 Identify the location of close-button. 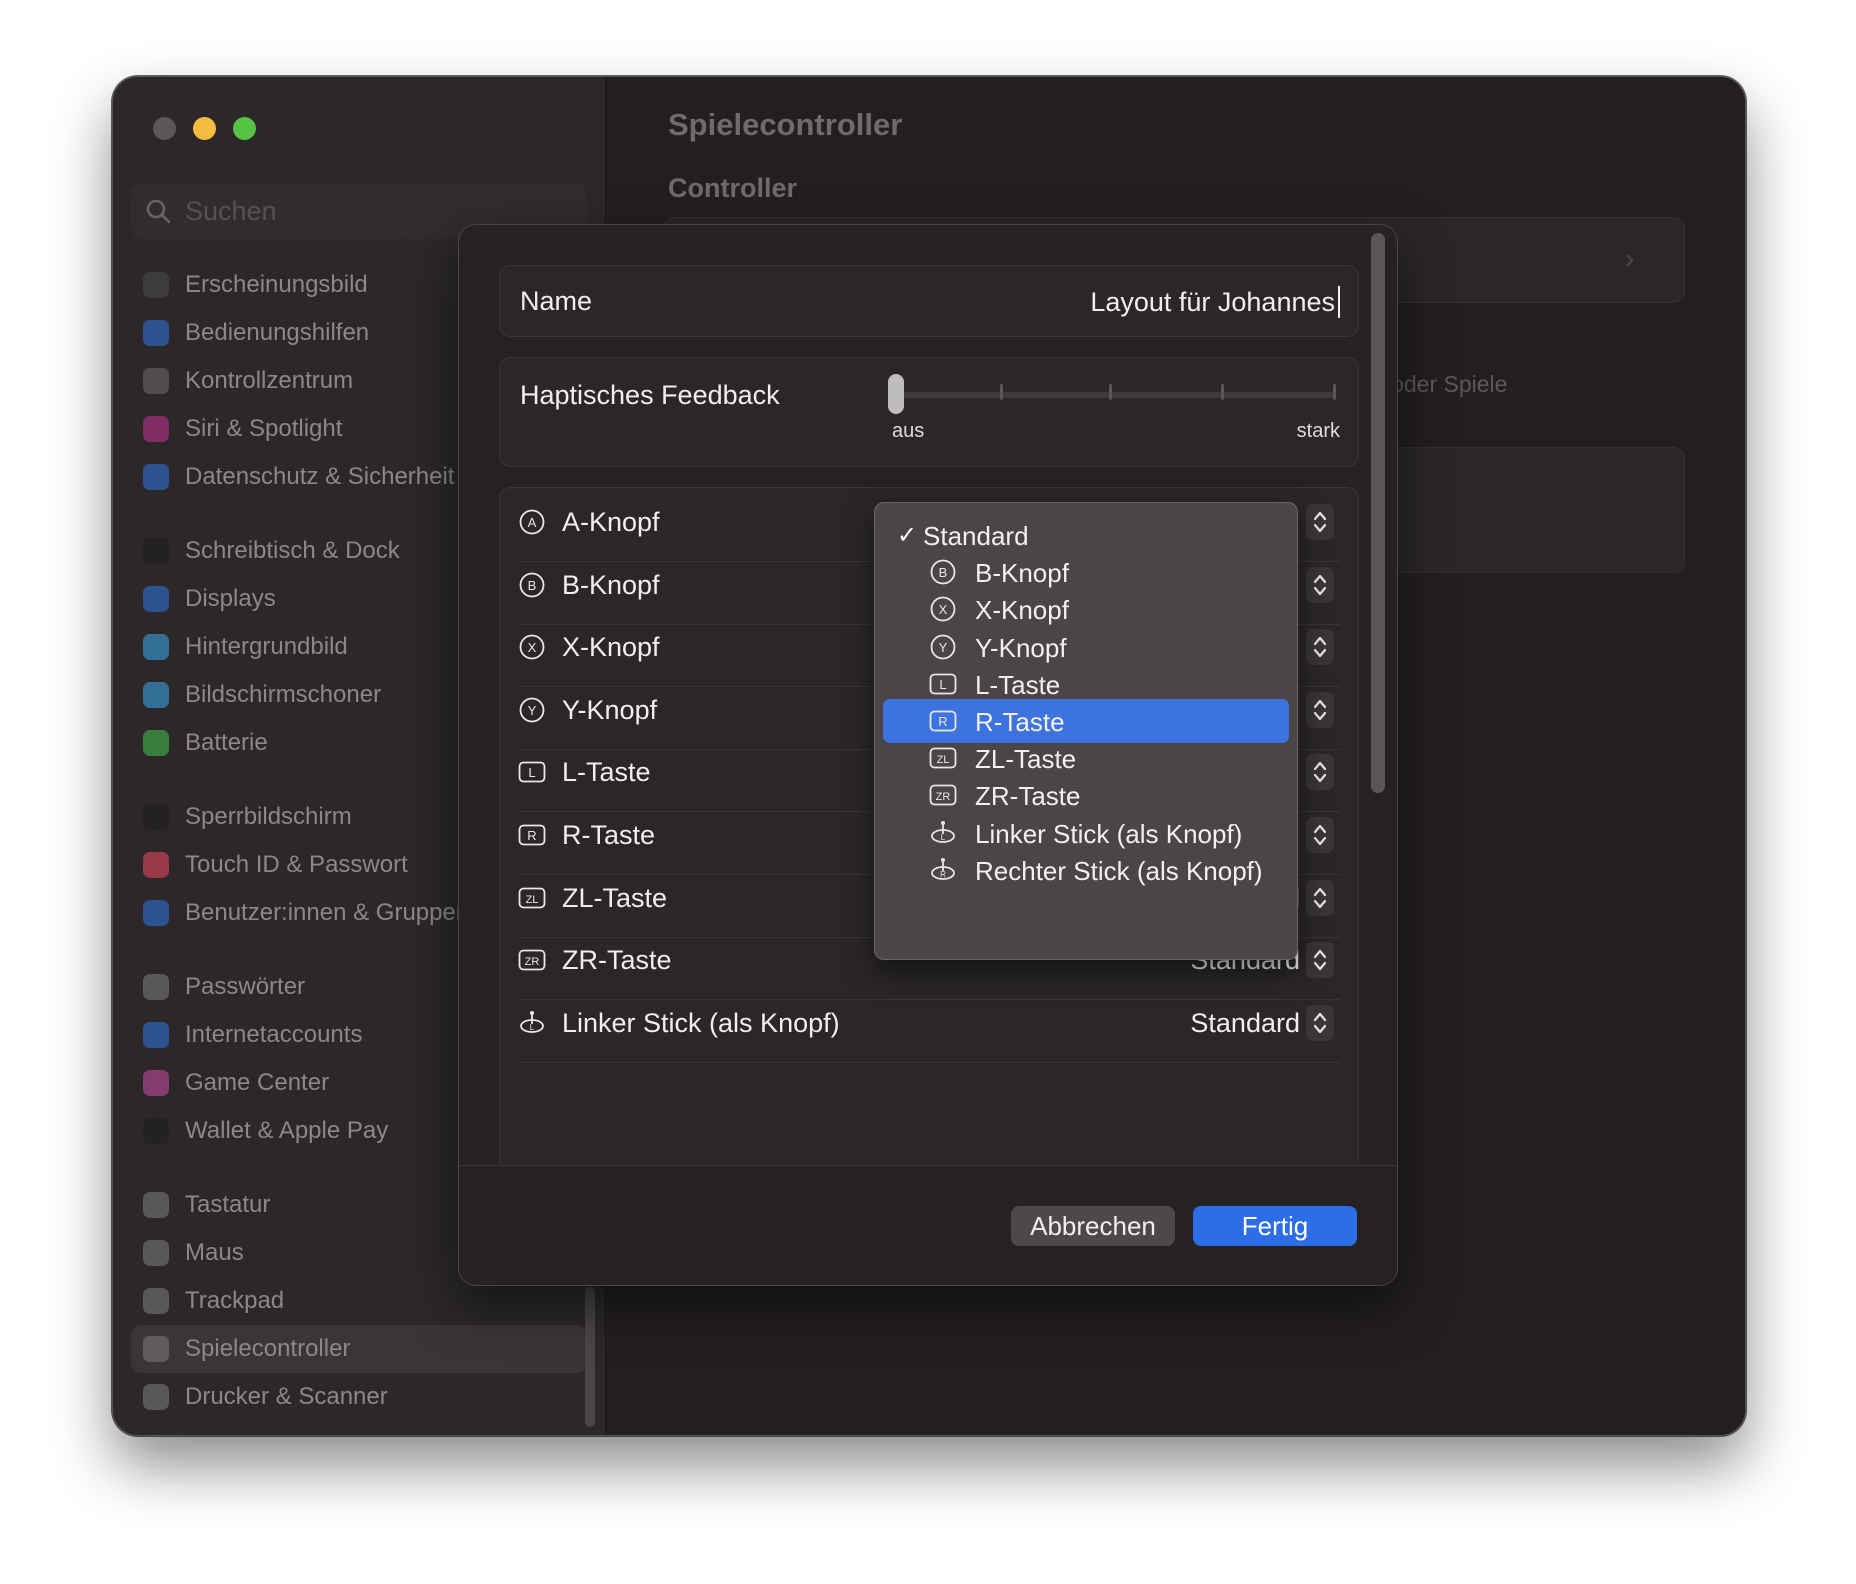
(164, 128).